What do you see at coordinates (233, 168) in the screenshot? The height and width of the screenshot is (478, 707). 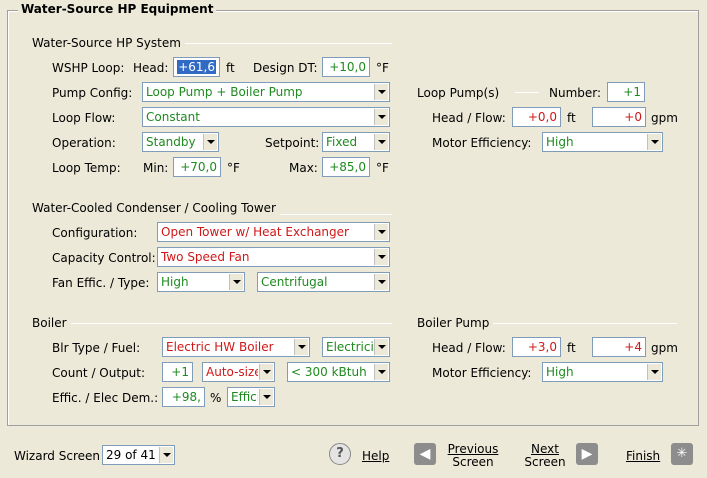 I see `min-unit: °F` at bounding box center [233, 168].